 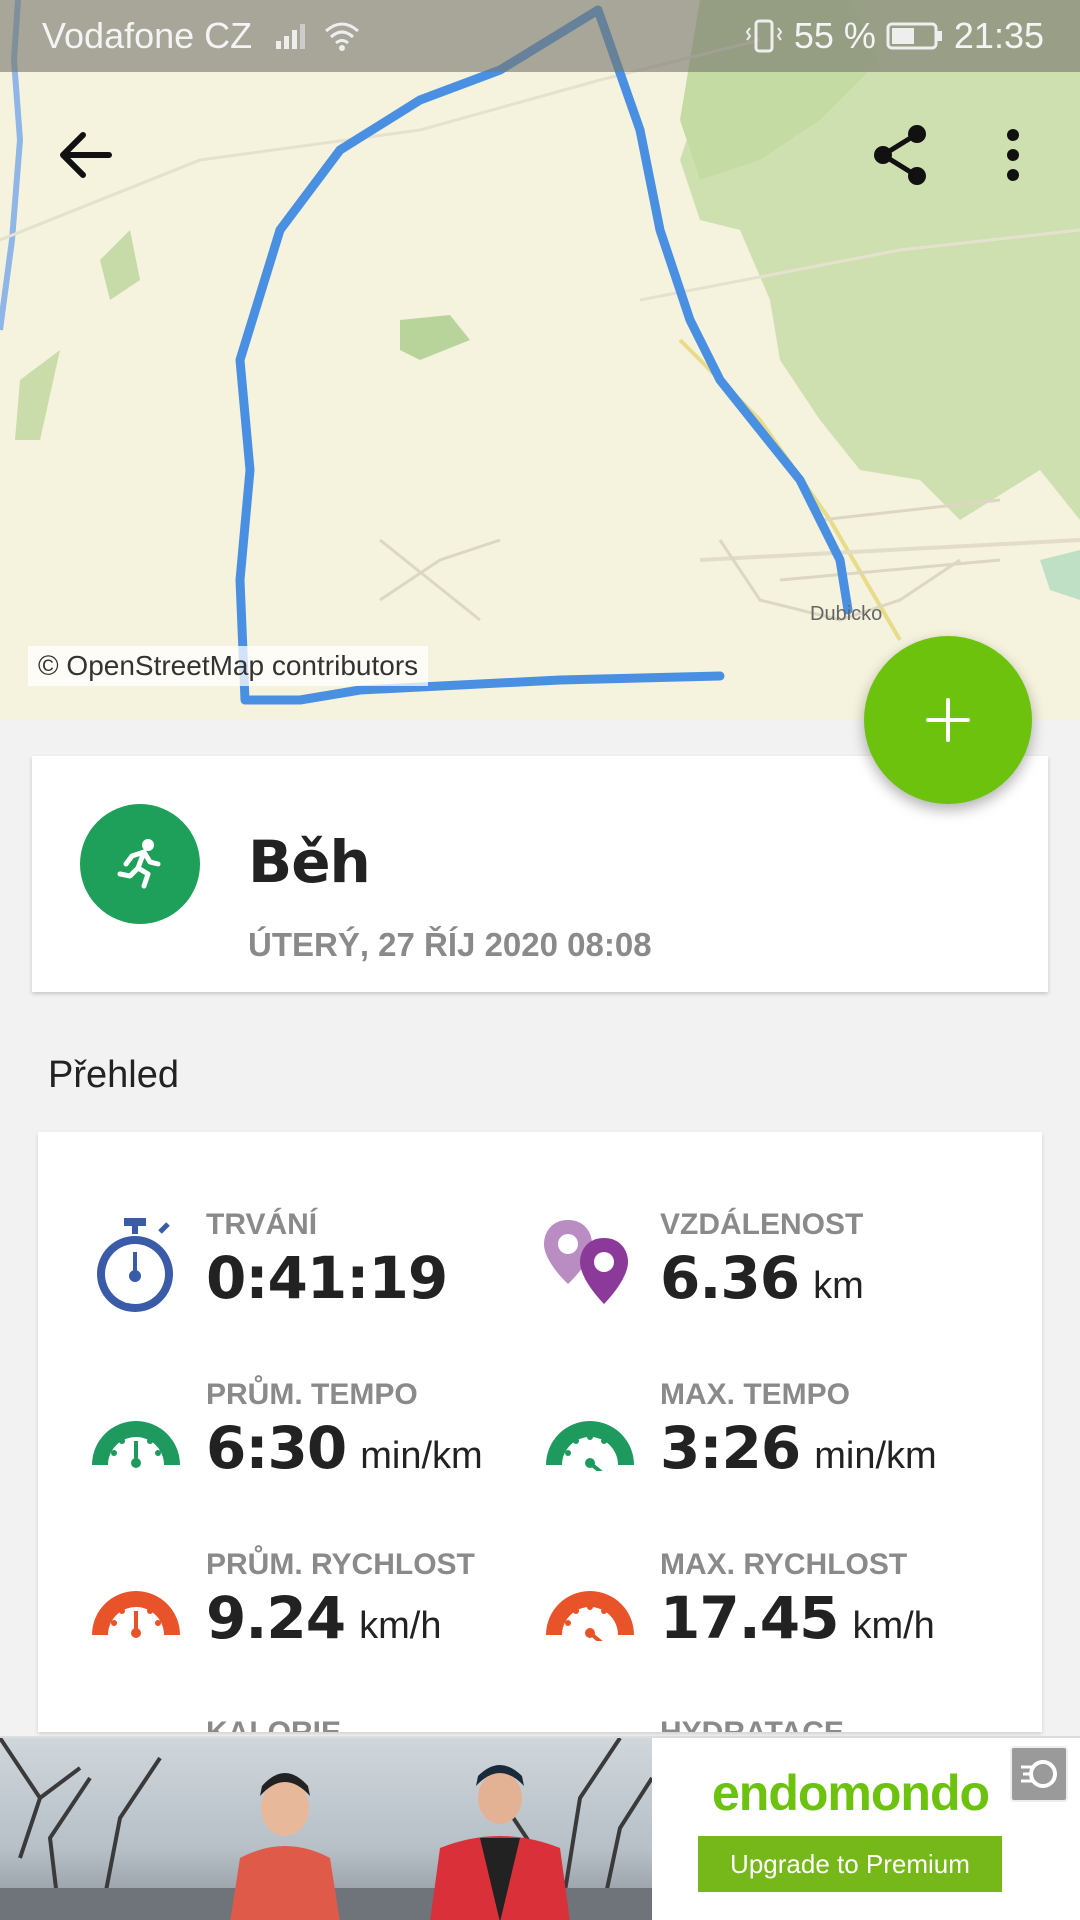 I want to click on stat-label: PRŮM. RYCHLOST, so click(x=340, y=1564).